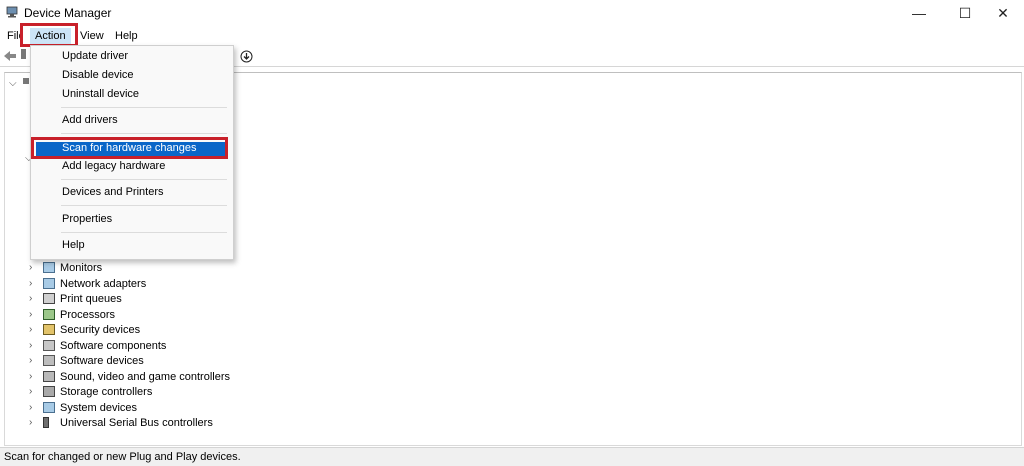  I want to click on printer-icon, so click(49, 298).